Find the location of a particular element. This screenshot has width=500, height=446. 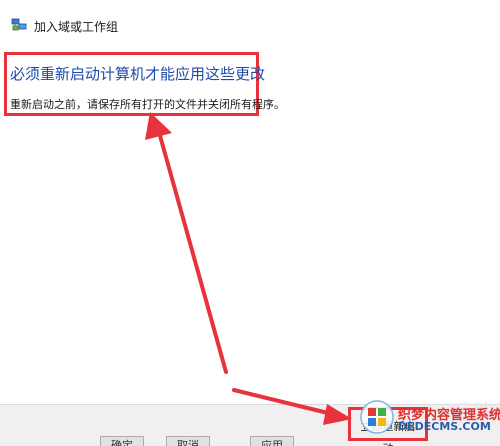

title-bar: 加入域或工作组 is located at coordinates (250, 22).